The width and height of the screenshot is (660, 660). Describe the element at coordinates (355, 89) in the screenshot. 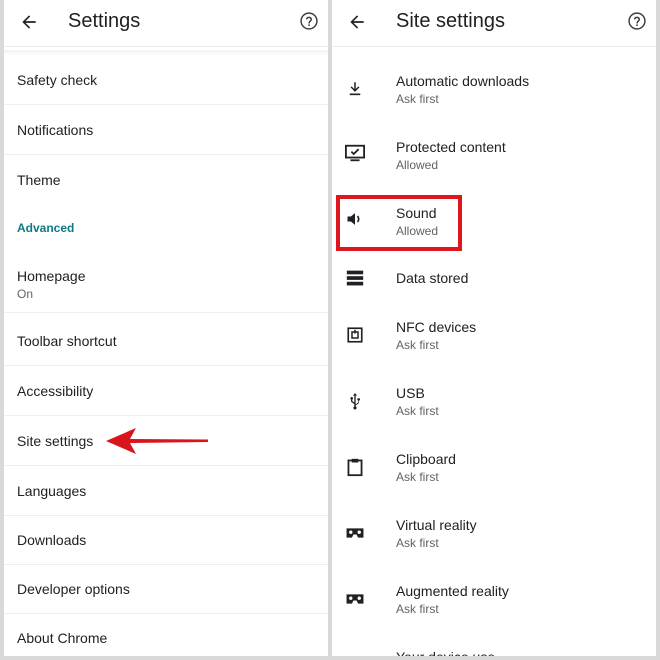

I see `download-icon` at that location.